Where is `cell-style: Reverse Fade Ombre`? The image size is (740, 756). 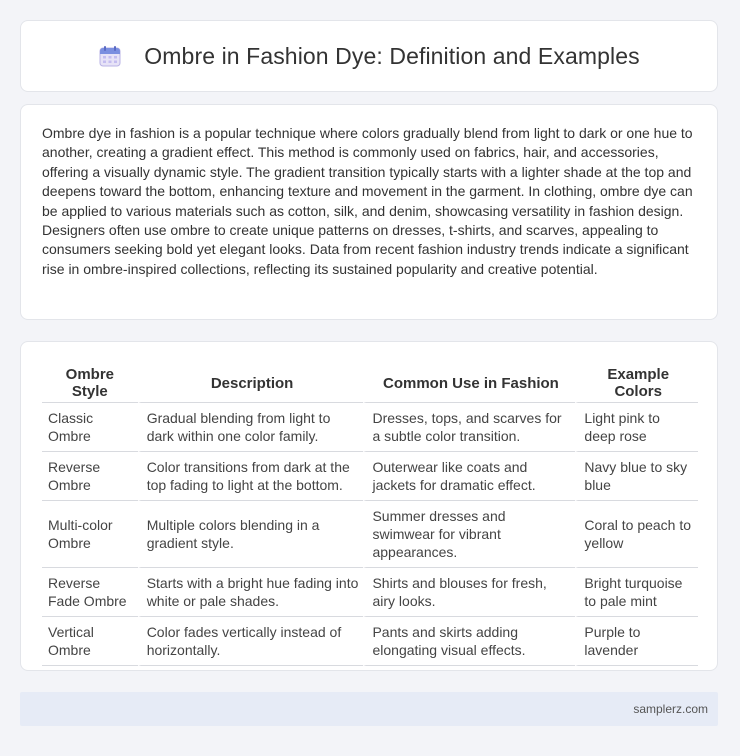 cell-style: Reverse Fade Ombre is located at coordinates (90, 592).